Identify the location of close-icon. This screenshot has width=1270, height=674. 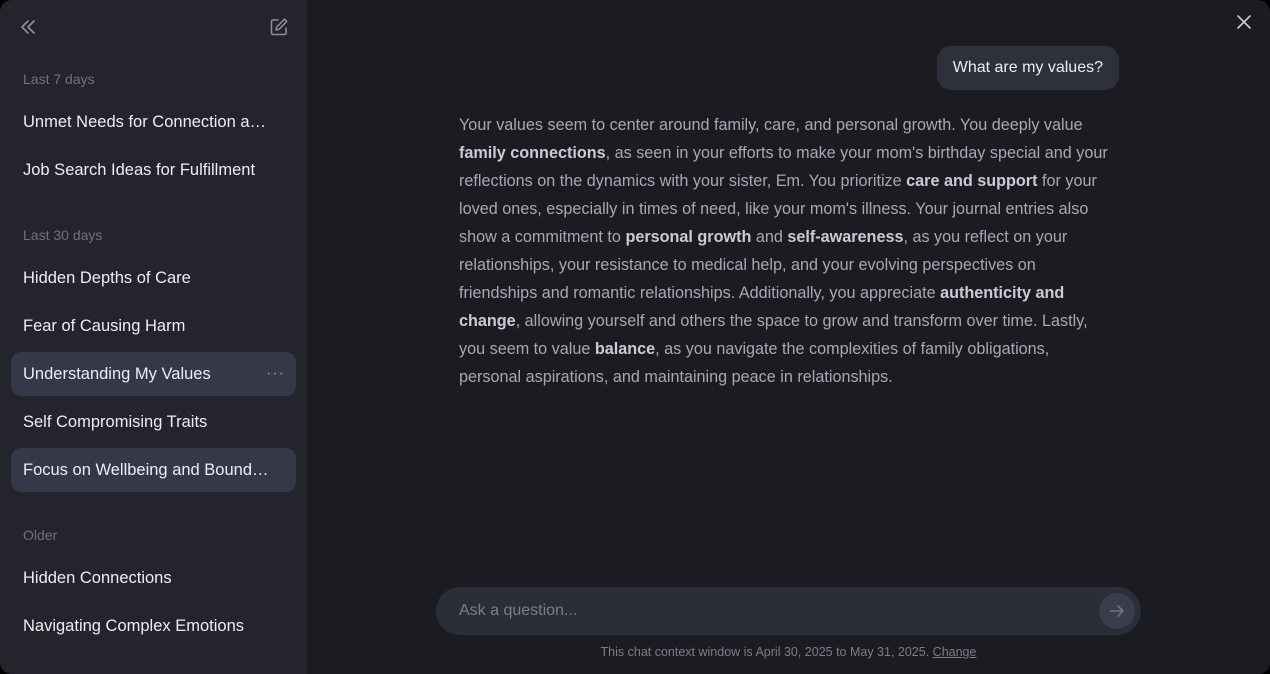
(1244, 22).